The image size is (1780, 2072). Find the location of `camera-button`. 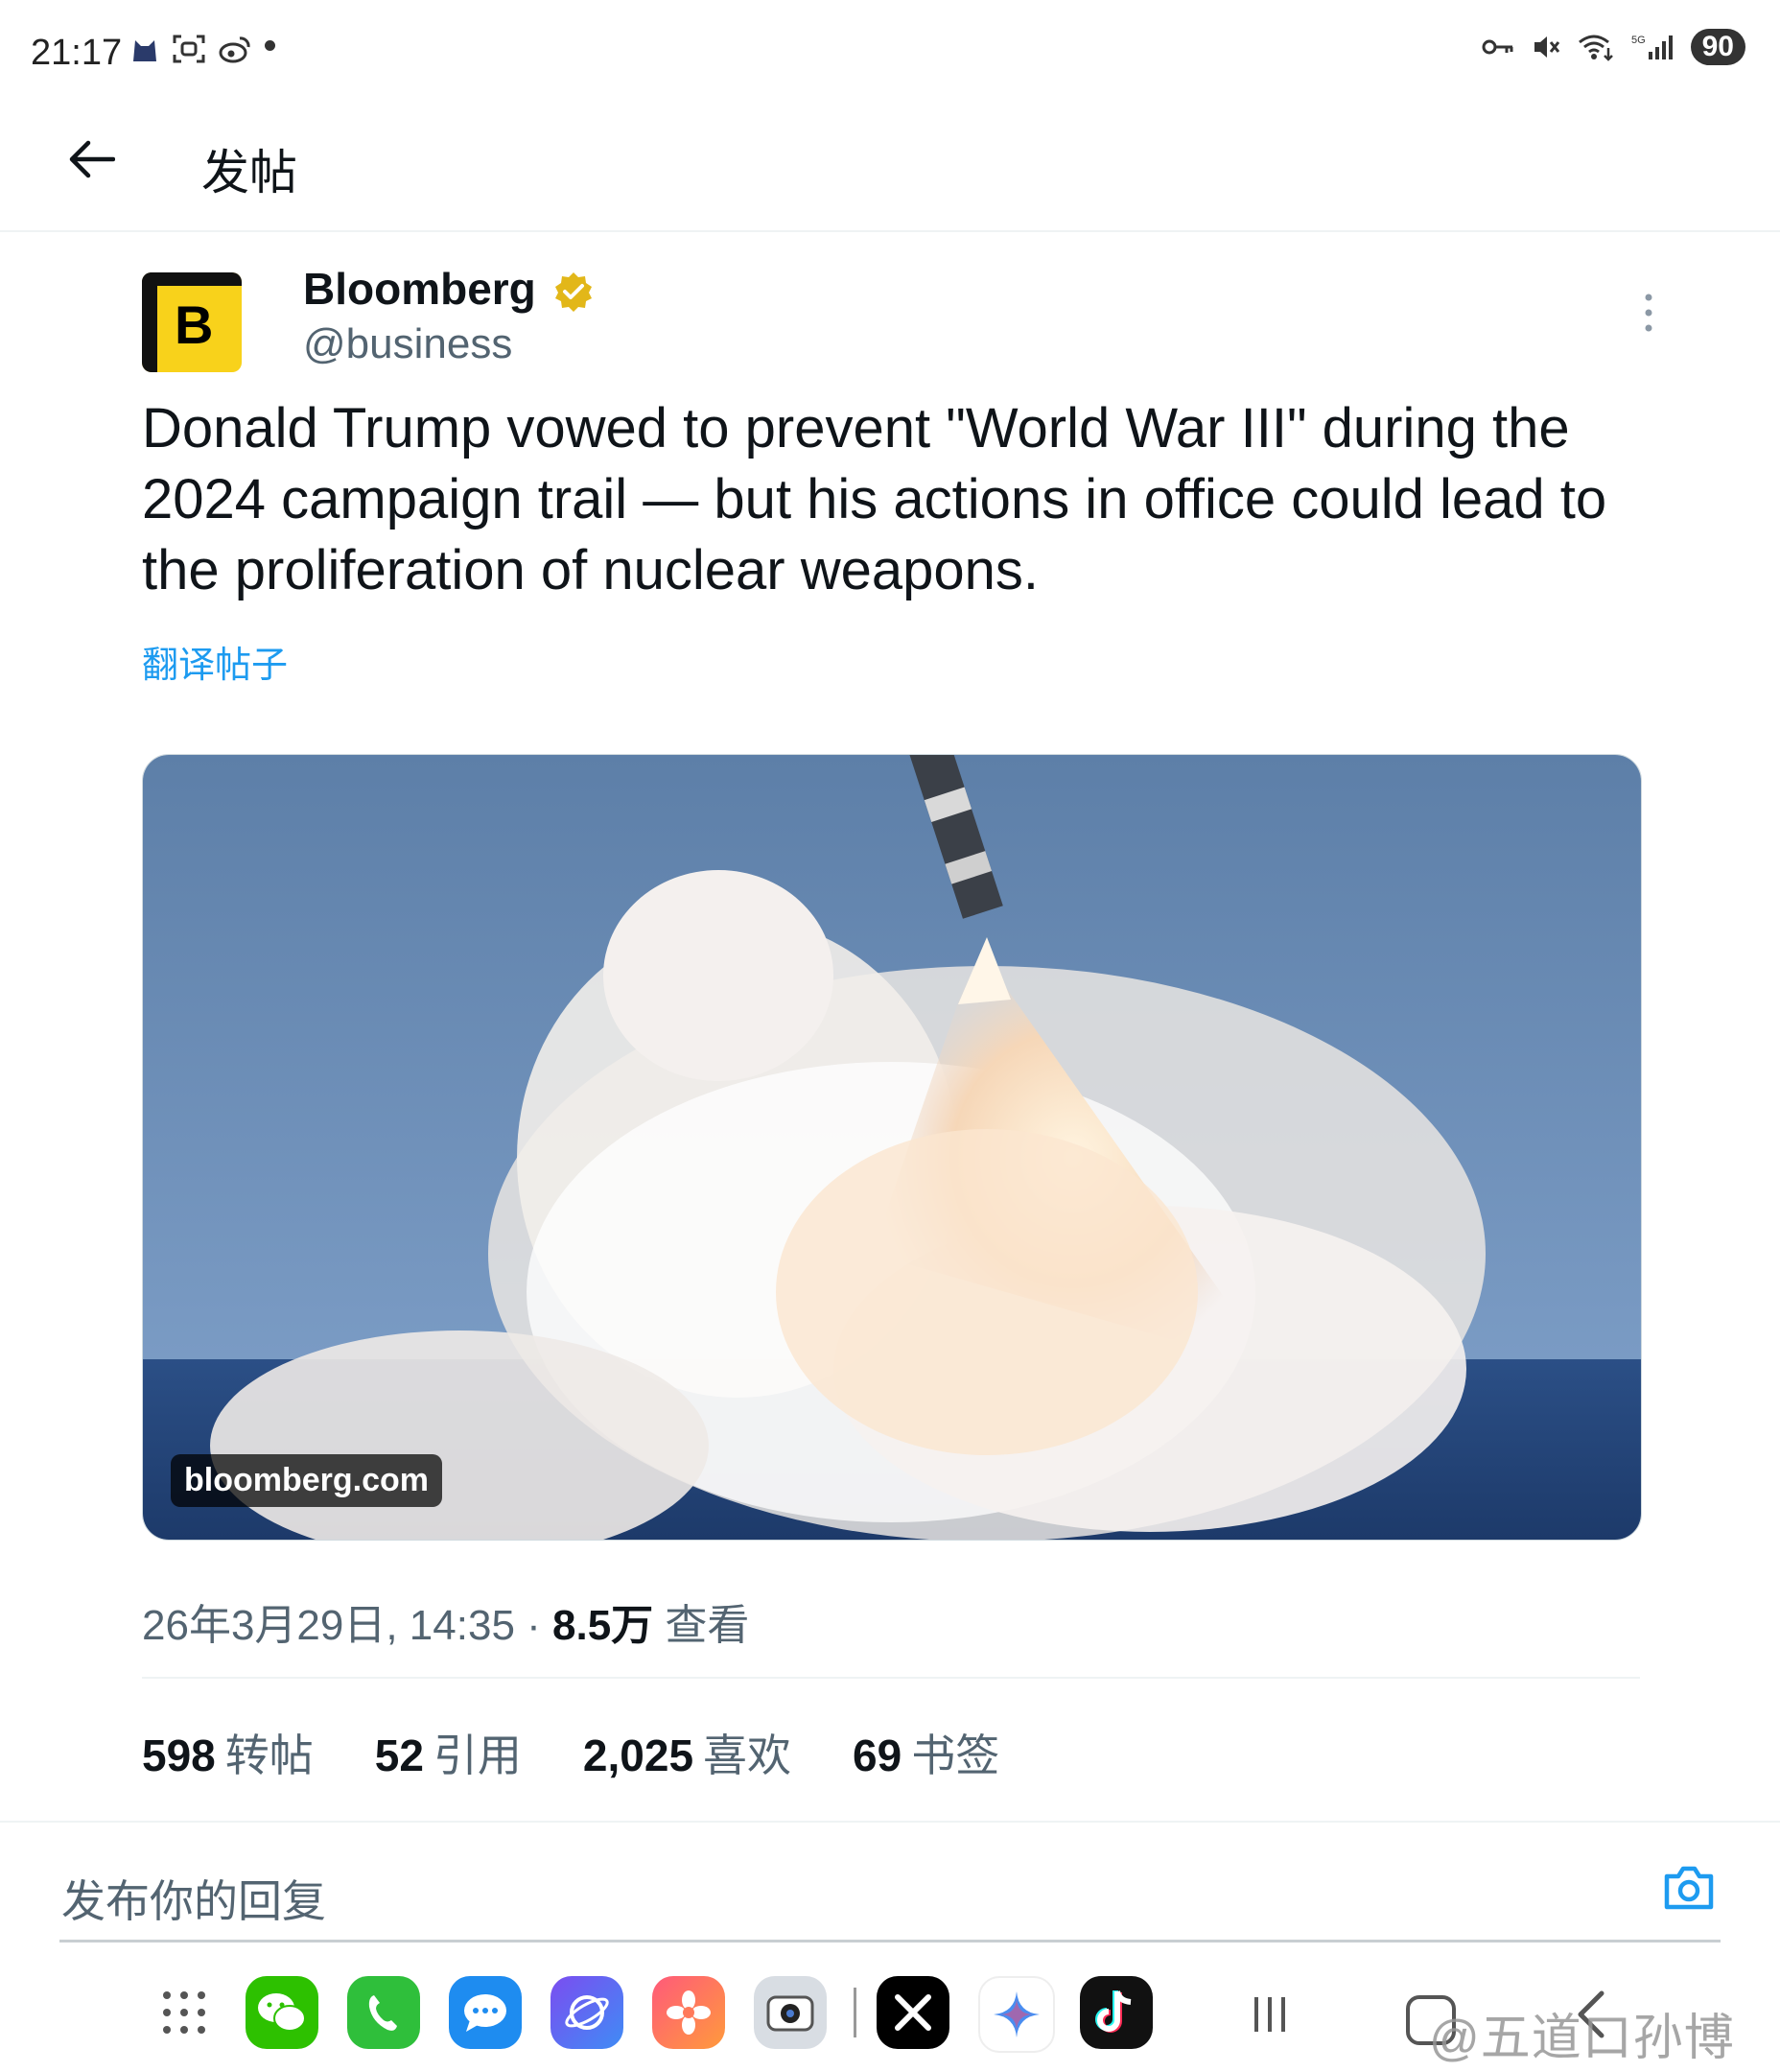

camera-button is located at coordinates (1689, 1889).